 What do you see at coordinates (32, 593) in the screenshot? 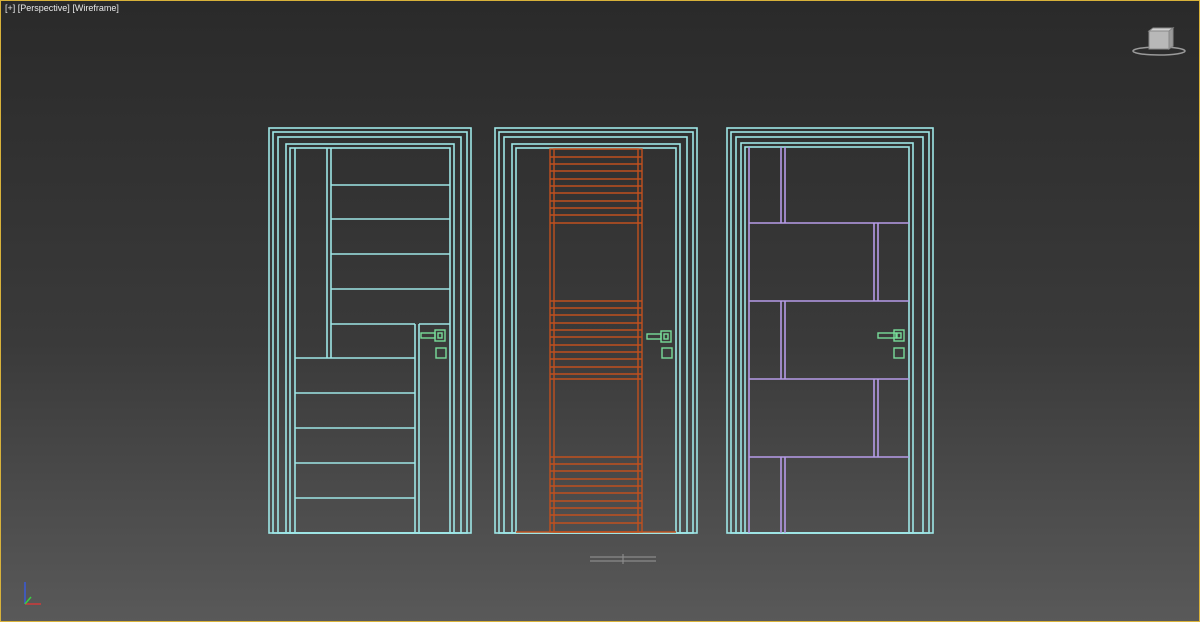
I see `axis-tripod-icon` at bounding box center [32, 593].